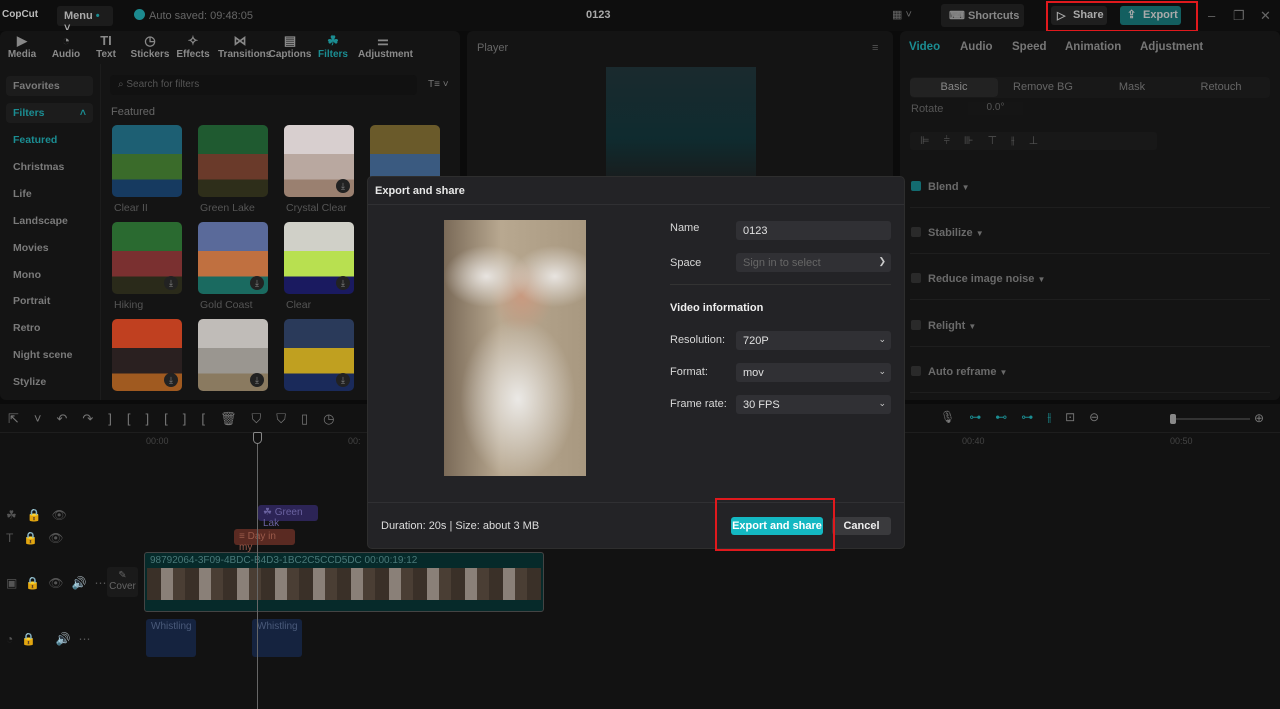 The height and width of the screenshot is (709, 1280). Describe the element at coordinates (982, 15) in the screenshot. I see `shortcuts-button: ⌨ Shortcuts` at that location.